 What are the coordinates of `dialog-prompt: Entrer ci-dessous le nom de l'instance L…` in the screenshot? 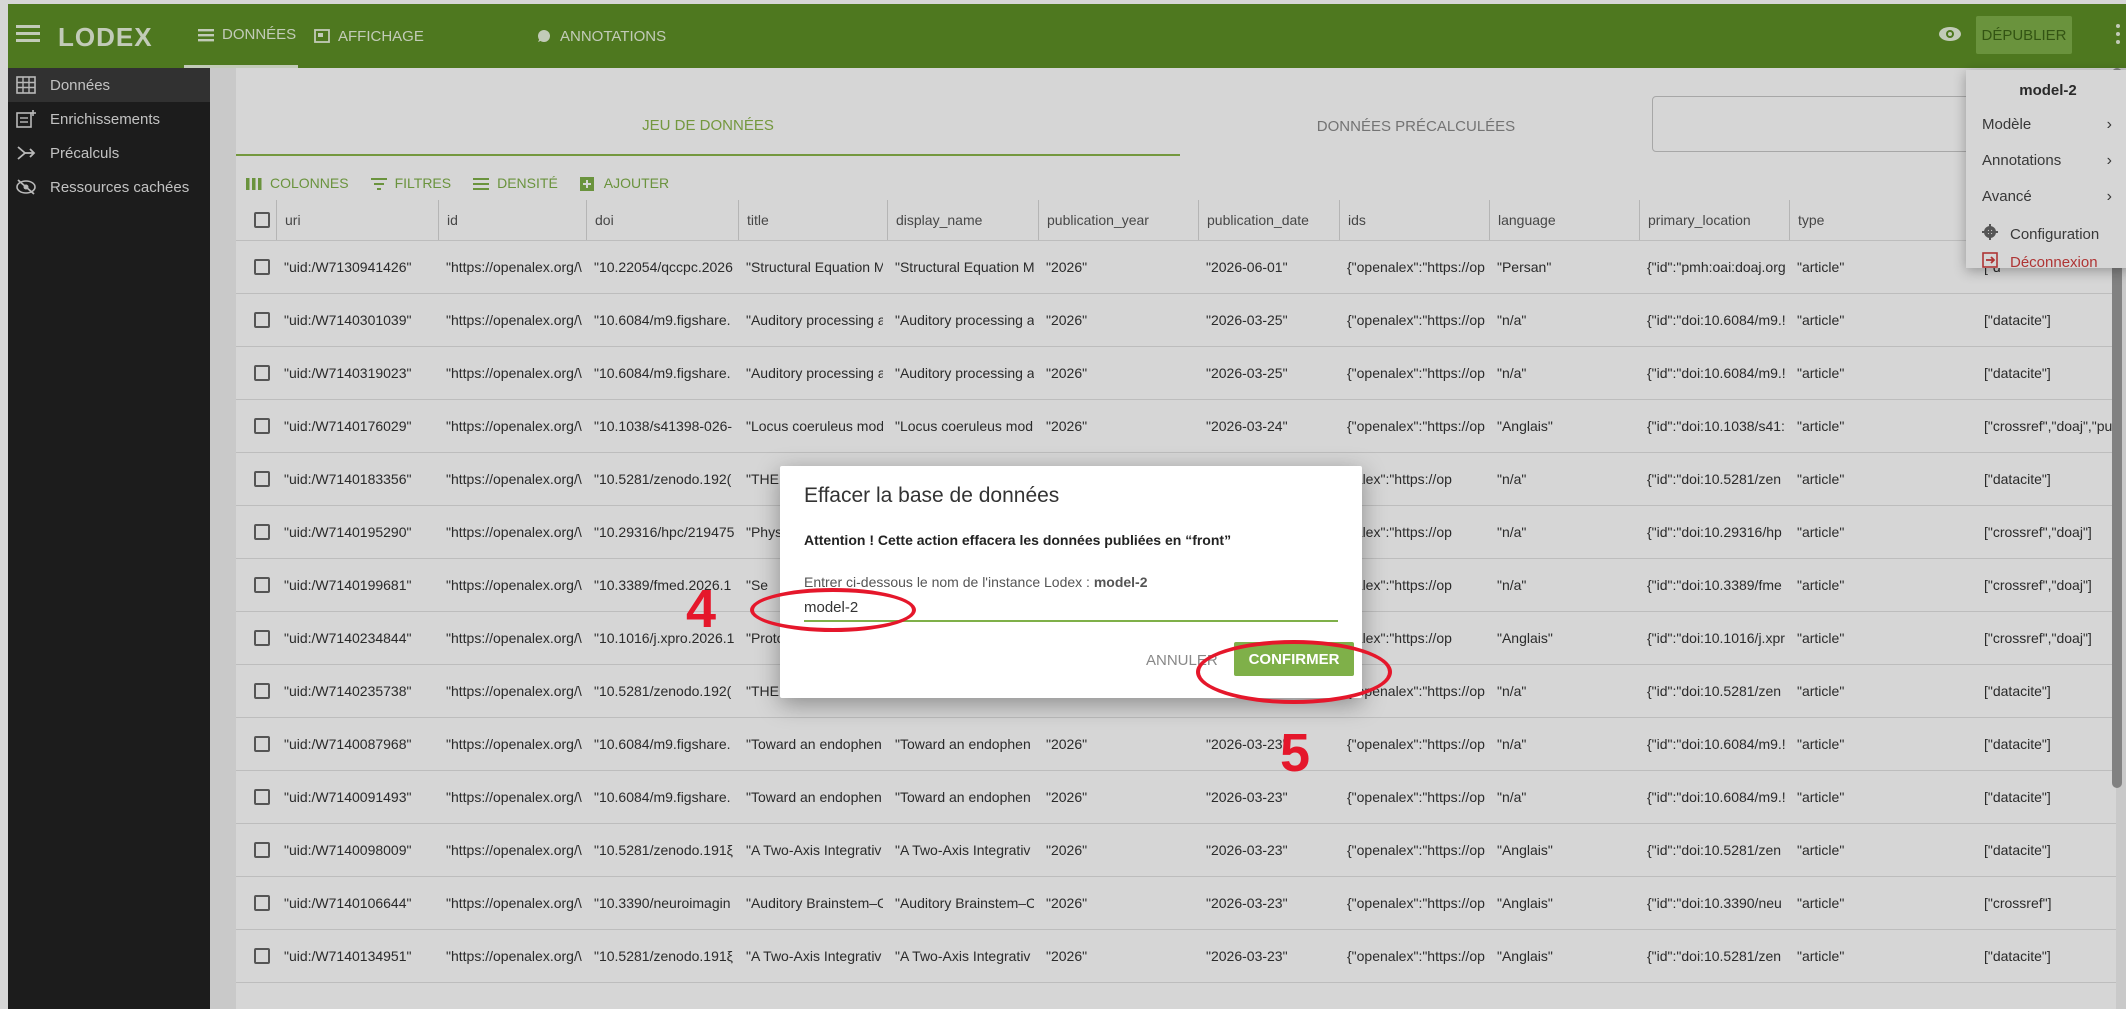 It's located at (976, 582).